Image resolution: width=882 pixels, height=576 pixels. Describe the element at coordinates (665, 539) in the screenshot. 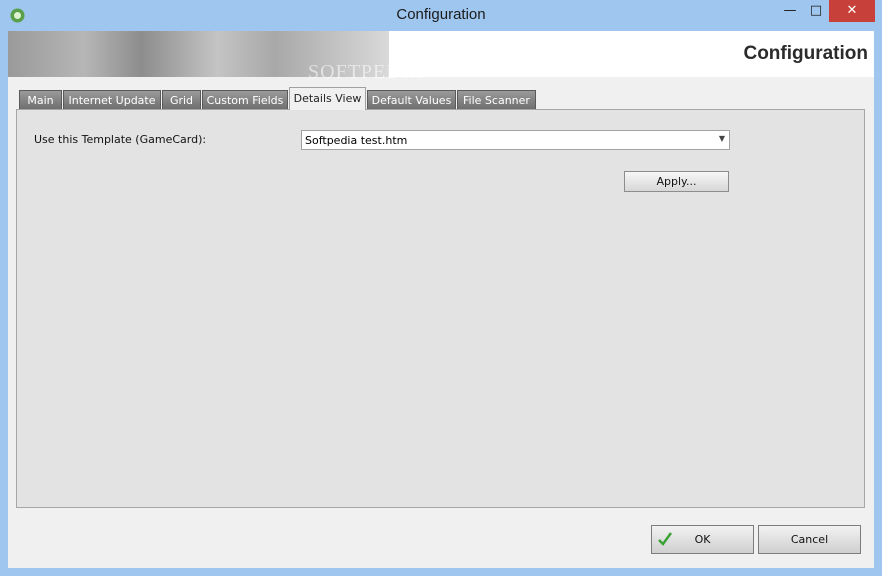

I see `check-icon` at that location.